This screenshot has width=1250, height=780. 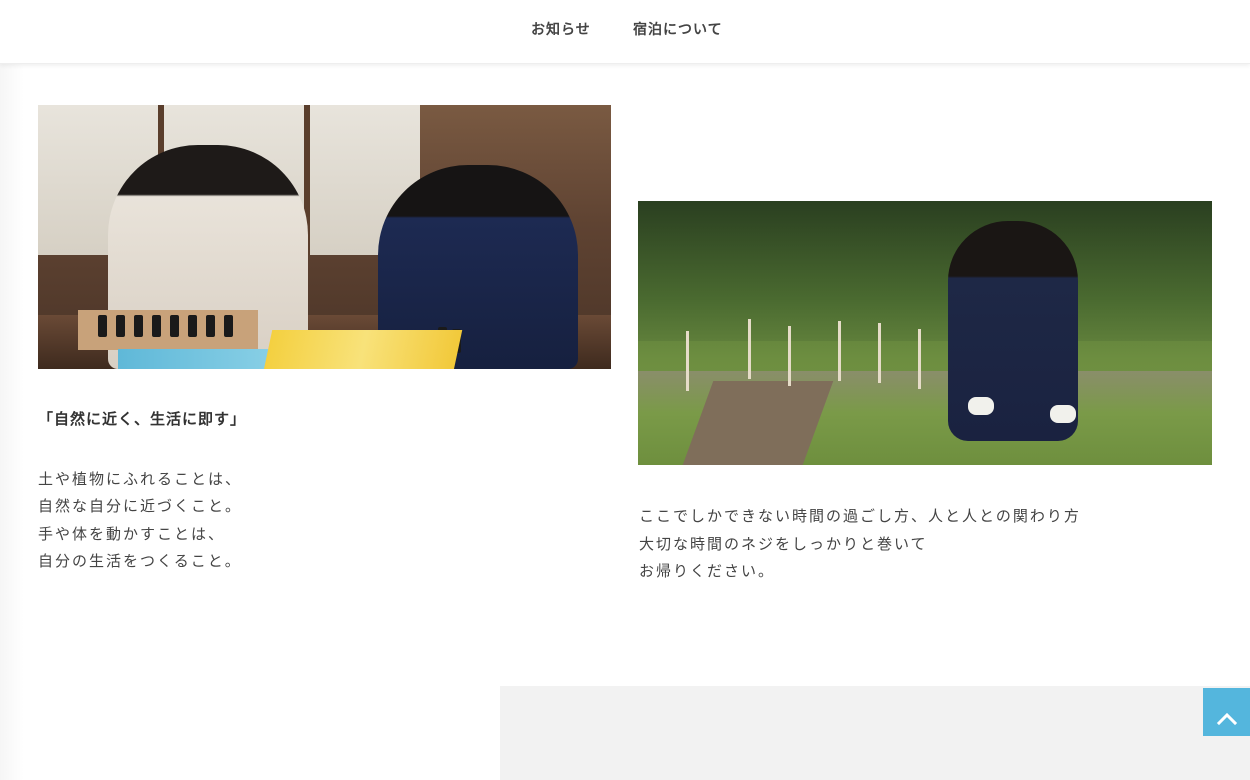 I want to click on bottom-panel, so click(x=875, y=733).